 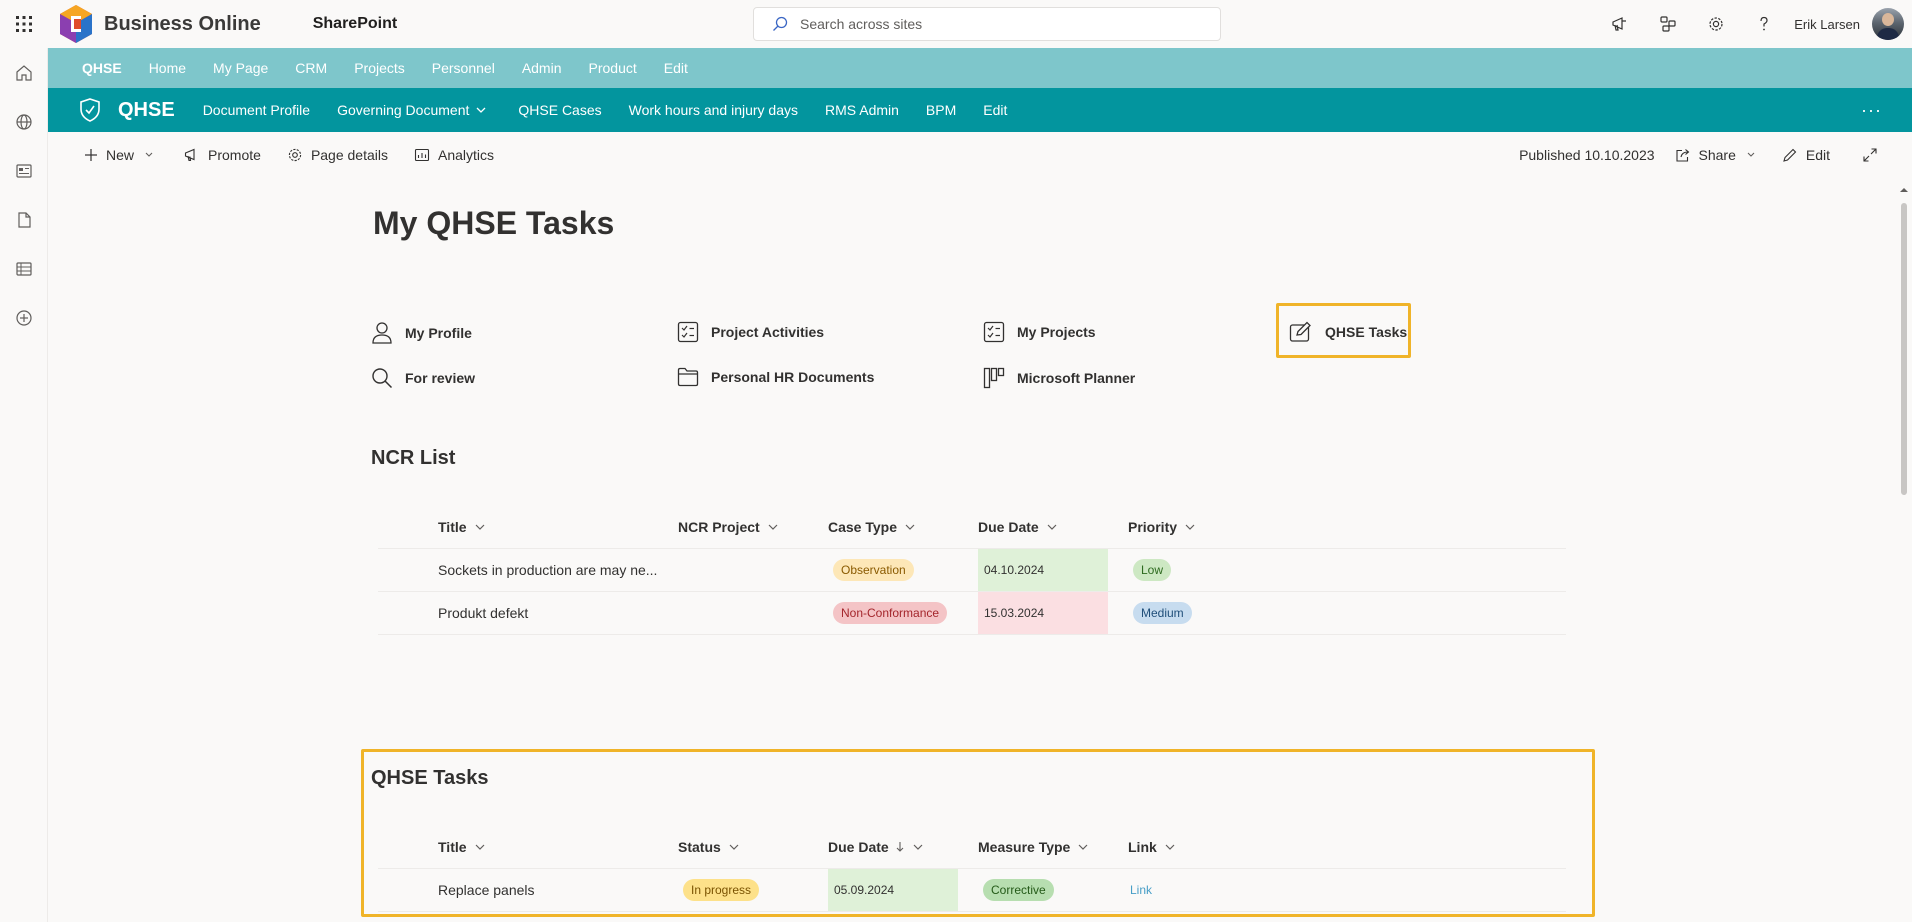 I want to click on app-name: SharePoint, so click(x=355, y=24).